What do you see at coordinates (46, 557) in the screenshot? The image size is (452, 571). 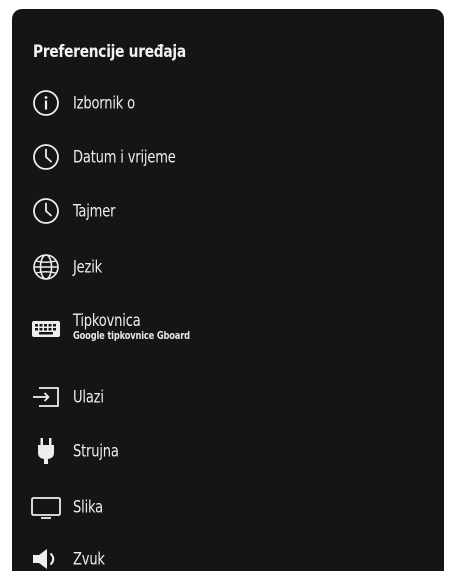 I see `speaker-icon` at bounding box center [46, 557].